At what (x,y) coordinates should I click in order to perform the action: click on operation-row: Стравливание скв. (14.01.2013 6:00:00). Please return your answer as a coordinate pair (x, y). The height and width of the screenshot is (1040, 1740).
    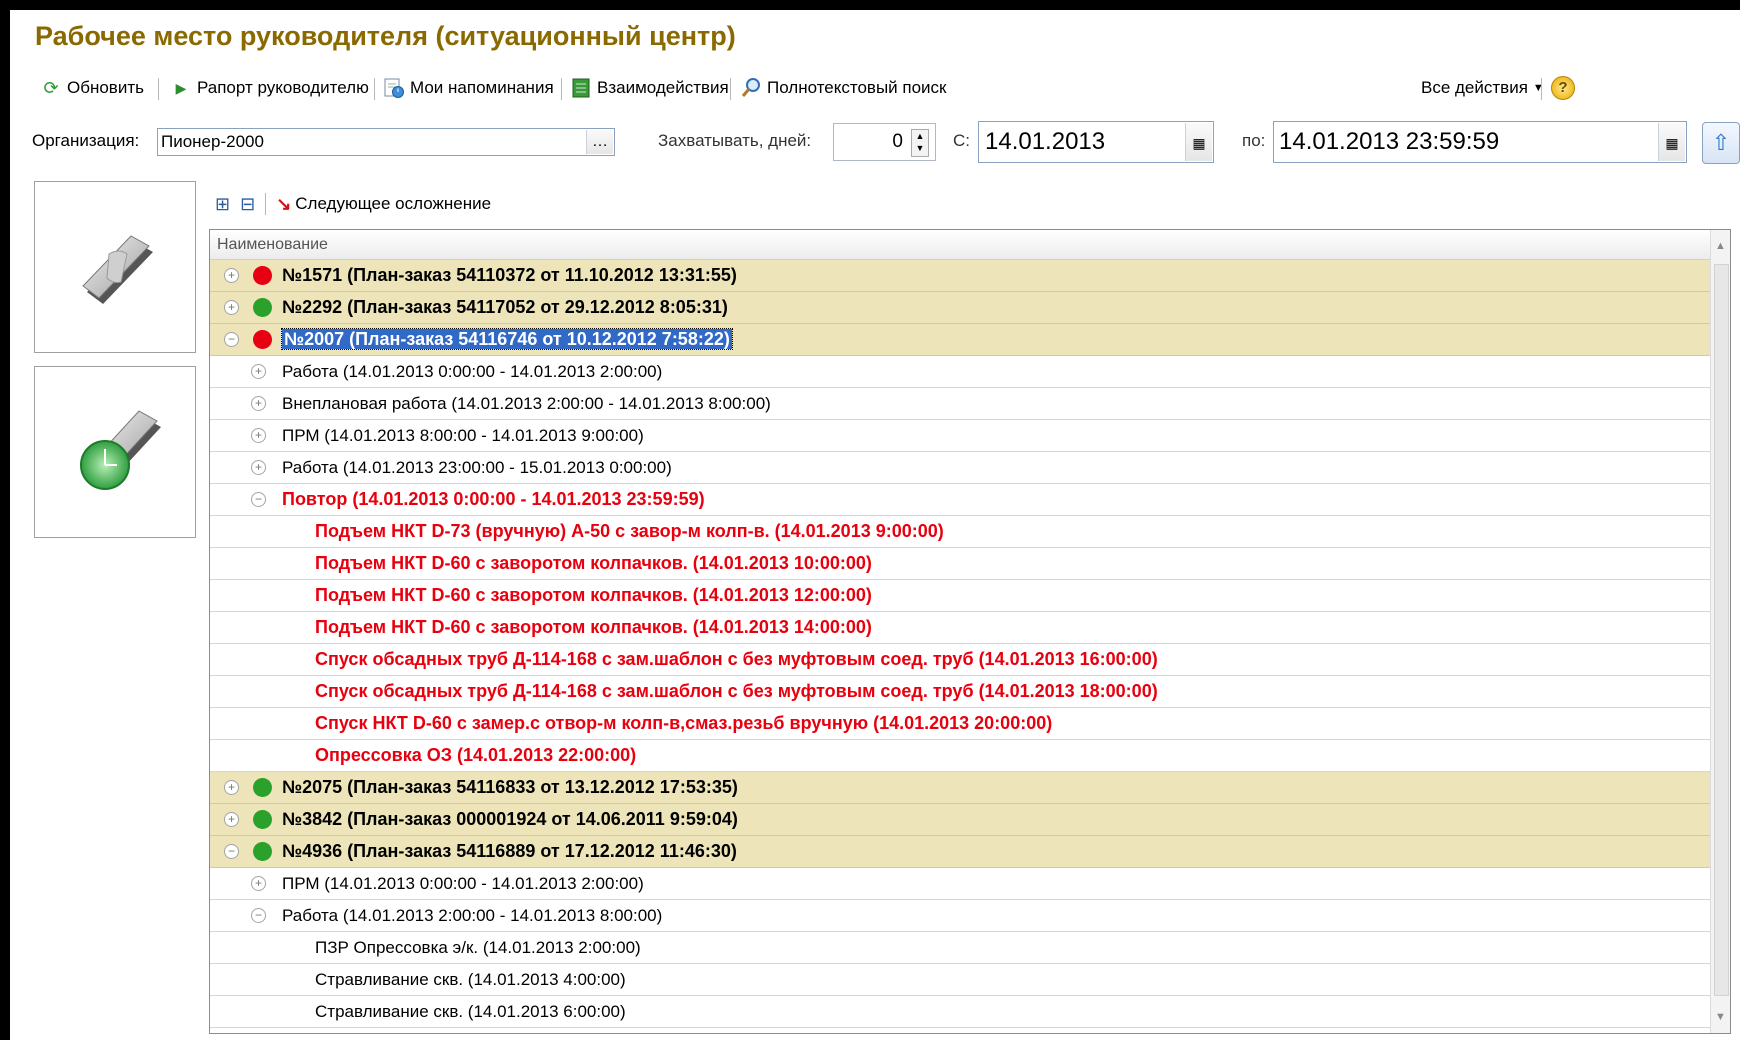
    Looking at the image, I should click on (960, 1012).